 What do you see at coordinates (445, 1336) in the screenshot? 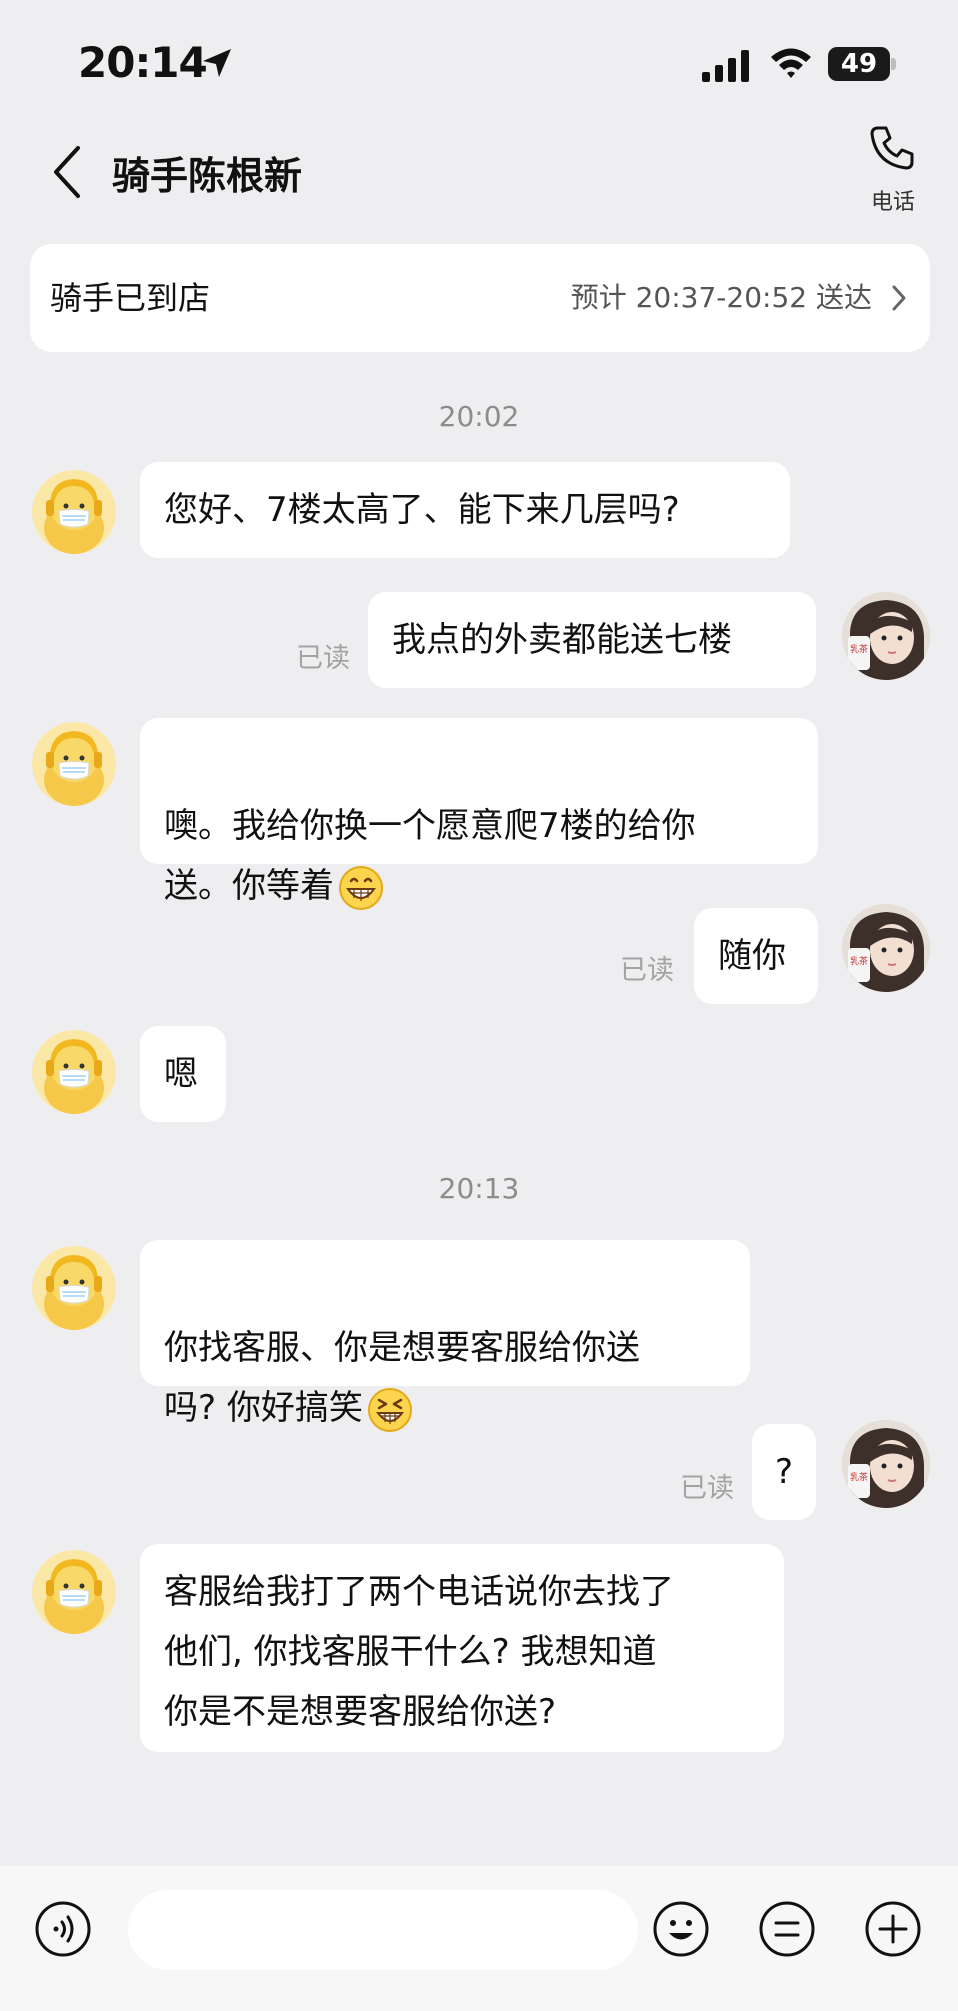
I see `rider-message-bubble: 你找客服、你是想要客服给你送 吗? 你好搞笑` at bounding box center [445, 1336].